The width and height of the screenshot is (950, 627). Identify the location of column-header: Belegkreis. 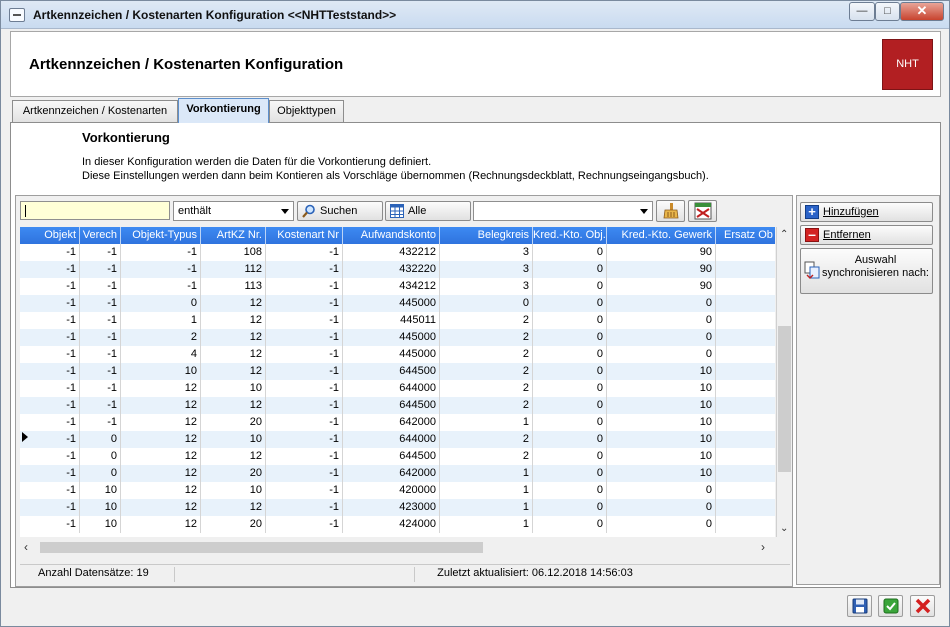
(486, 235).